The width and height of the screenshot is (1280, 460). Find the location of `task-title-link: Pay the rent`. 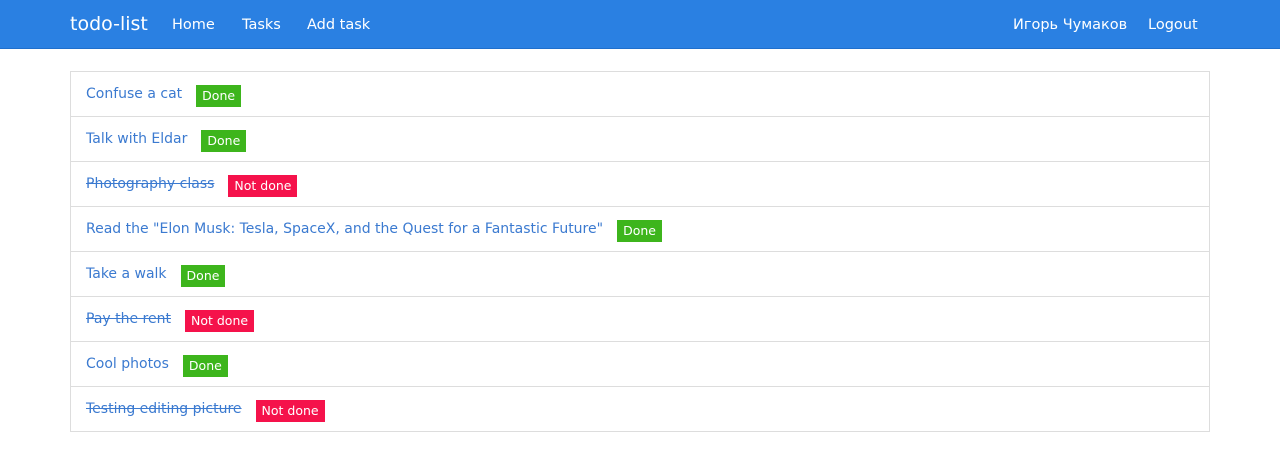

task-title-link: Pay the rent is located at coordinates (128, 319).